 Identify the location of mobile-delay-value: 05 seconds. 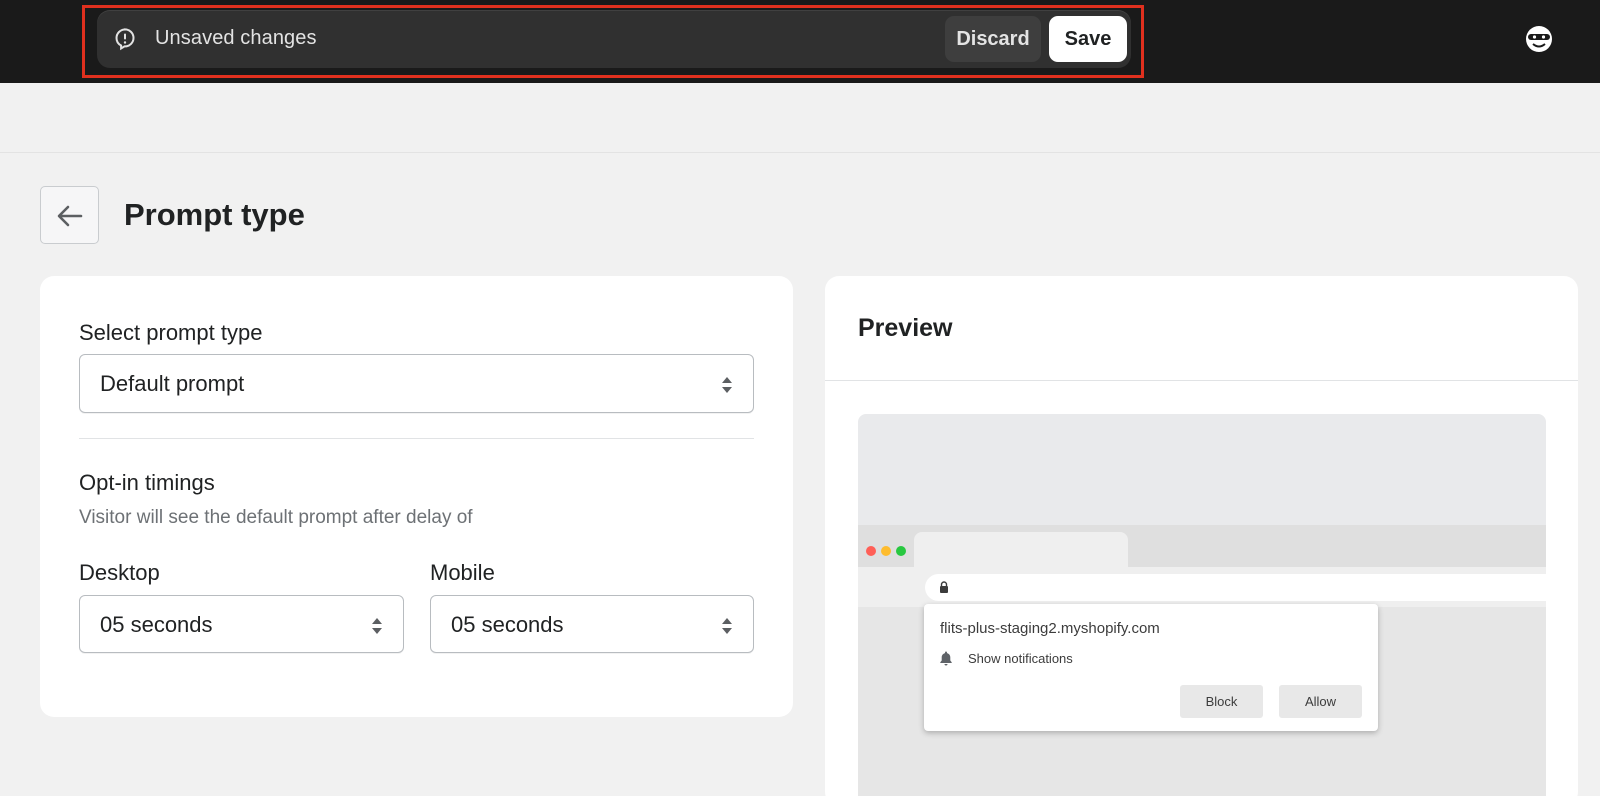
(507, 624).